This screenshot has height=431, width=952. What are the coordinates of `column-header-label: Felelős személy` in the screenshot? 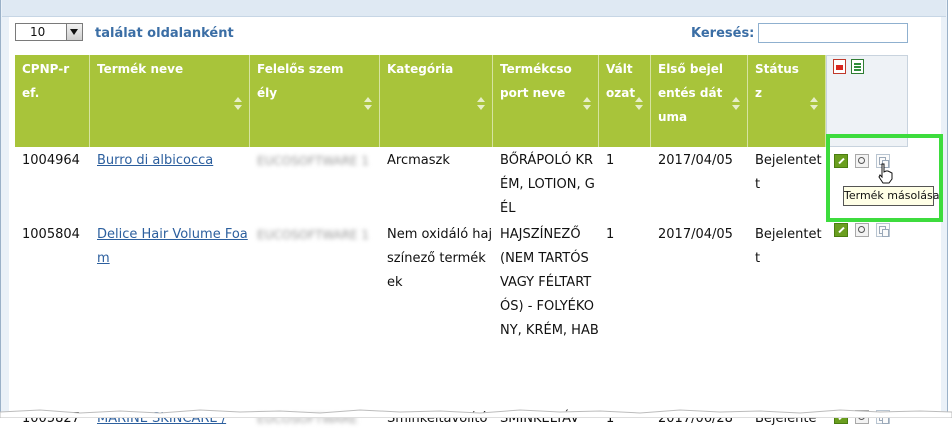 It's located at (300, 81).